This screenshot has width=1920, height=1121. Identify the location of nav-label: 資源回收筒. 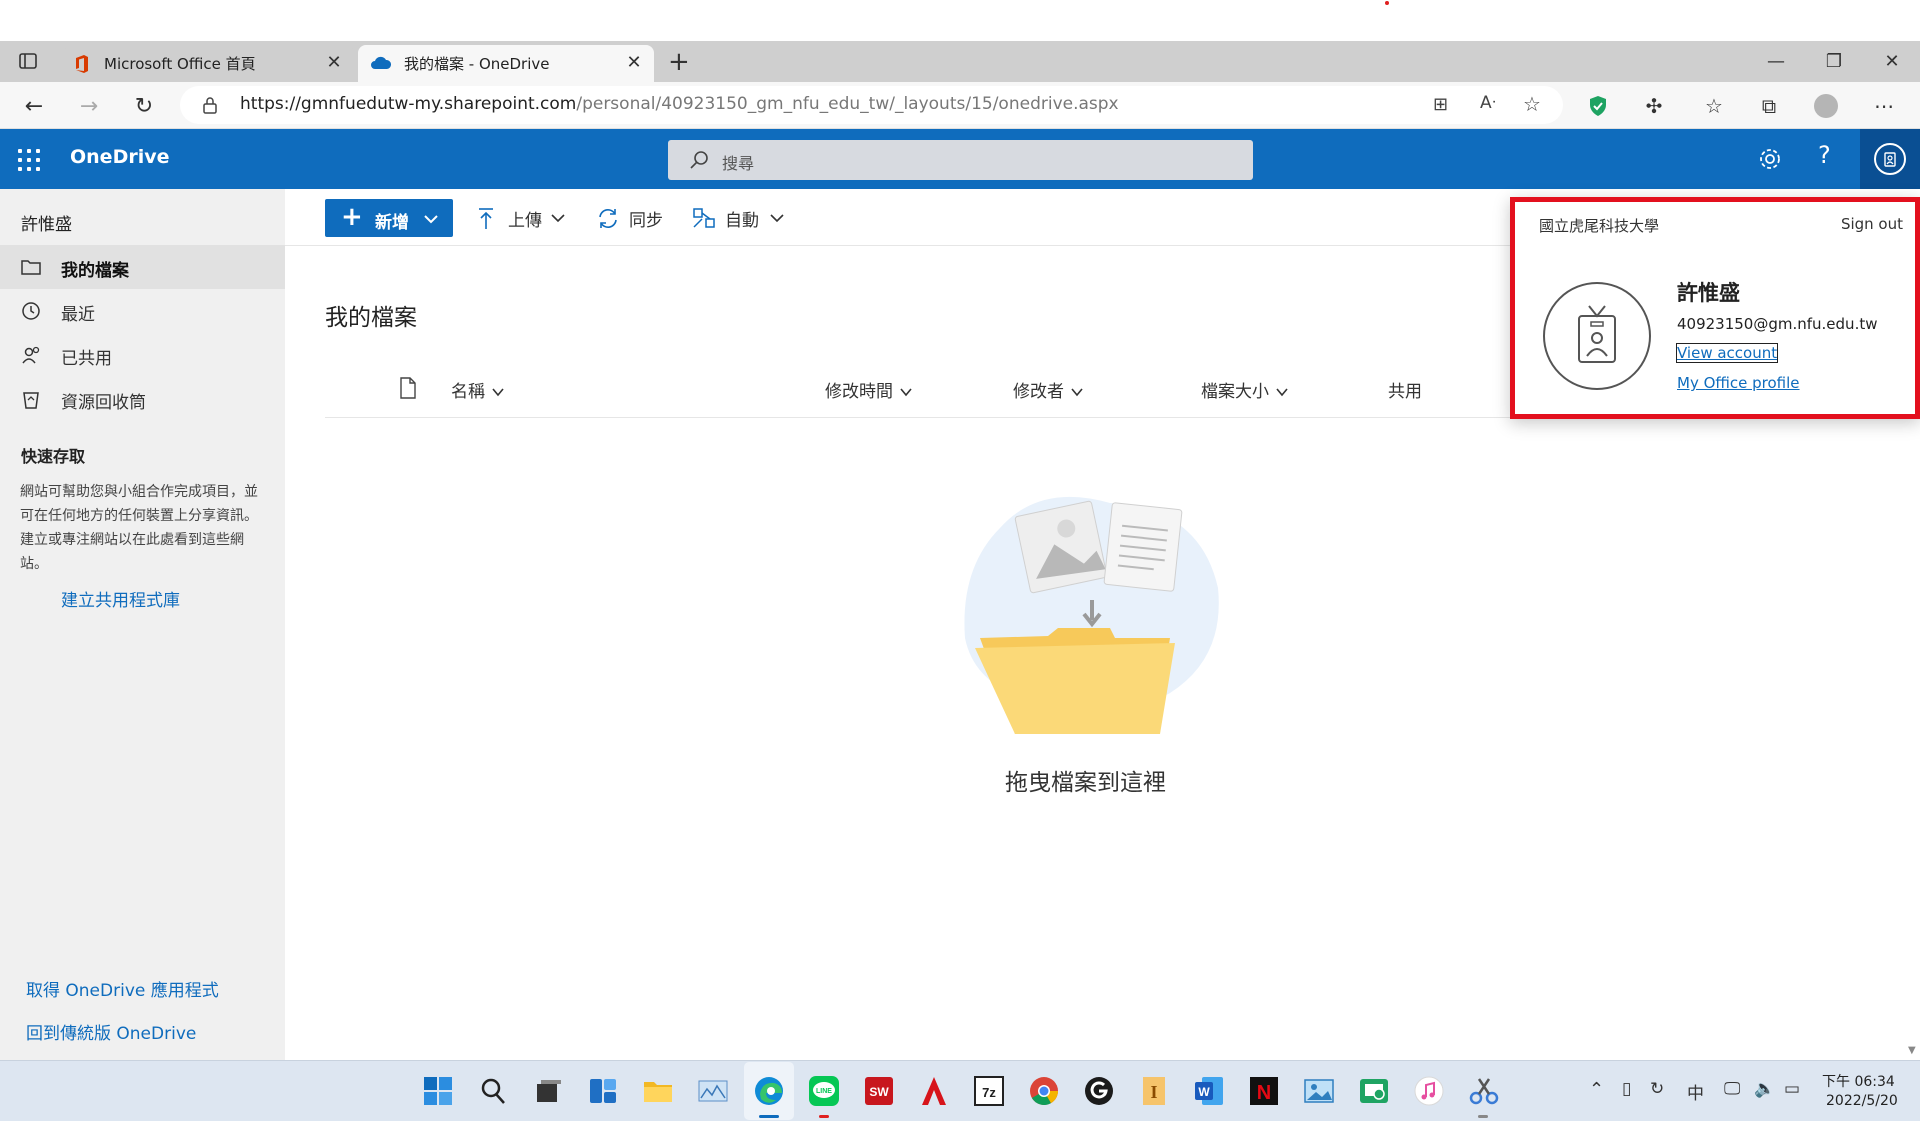
(103, 403).